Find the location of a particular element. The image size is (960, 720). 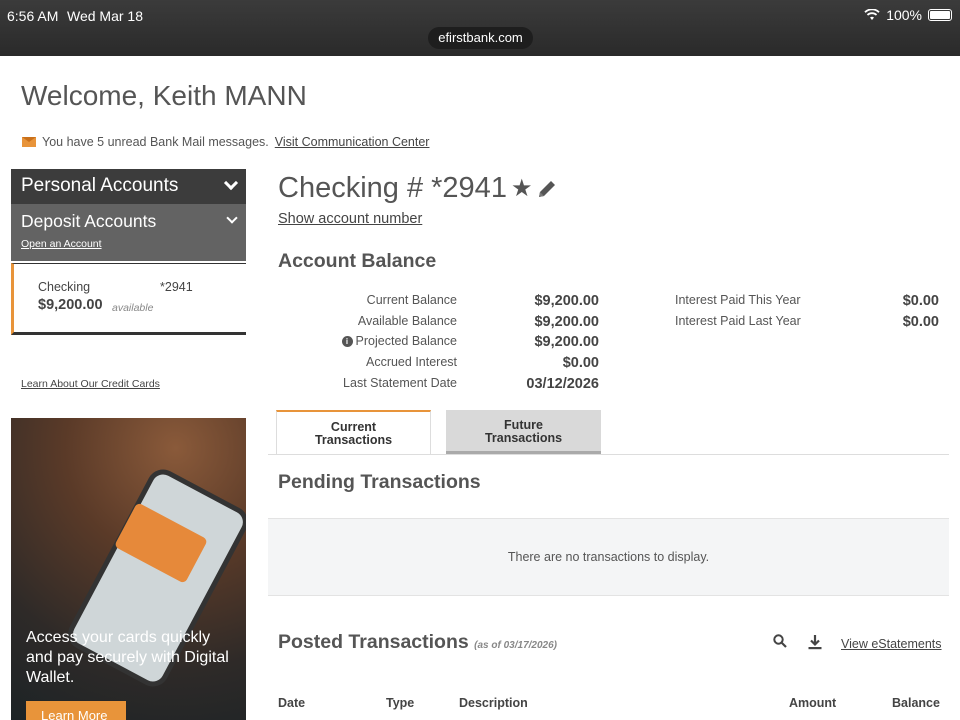

account-available-label: available is located at coordinates (133, 308).